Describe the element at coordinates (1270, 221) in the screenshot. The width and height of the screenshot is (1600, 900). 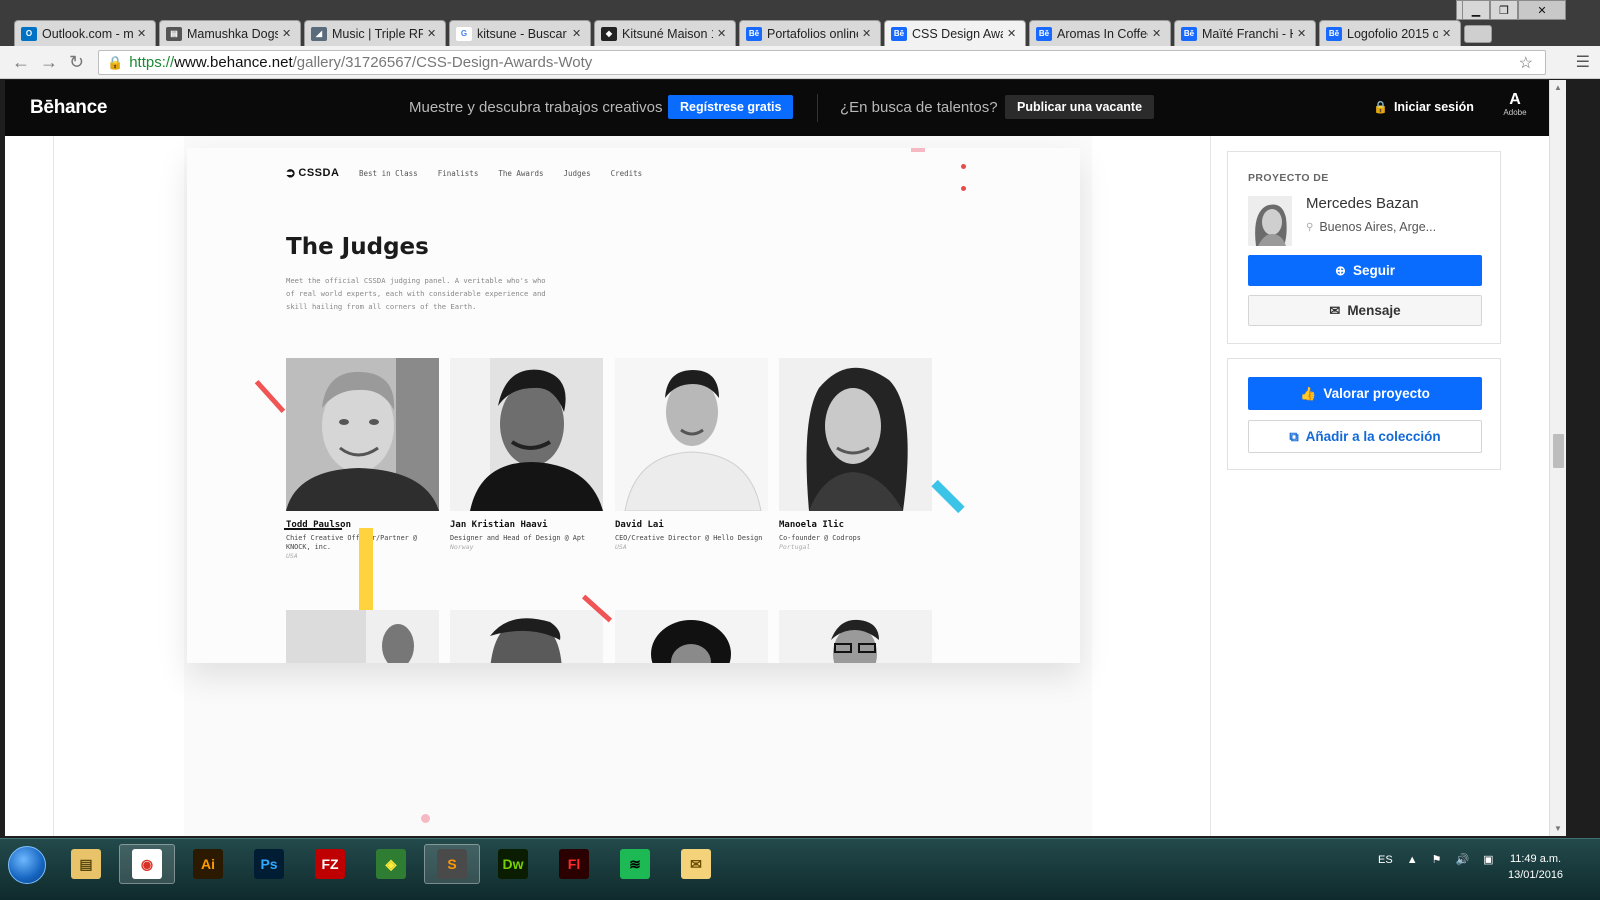
I see `avatar` at that location.